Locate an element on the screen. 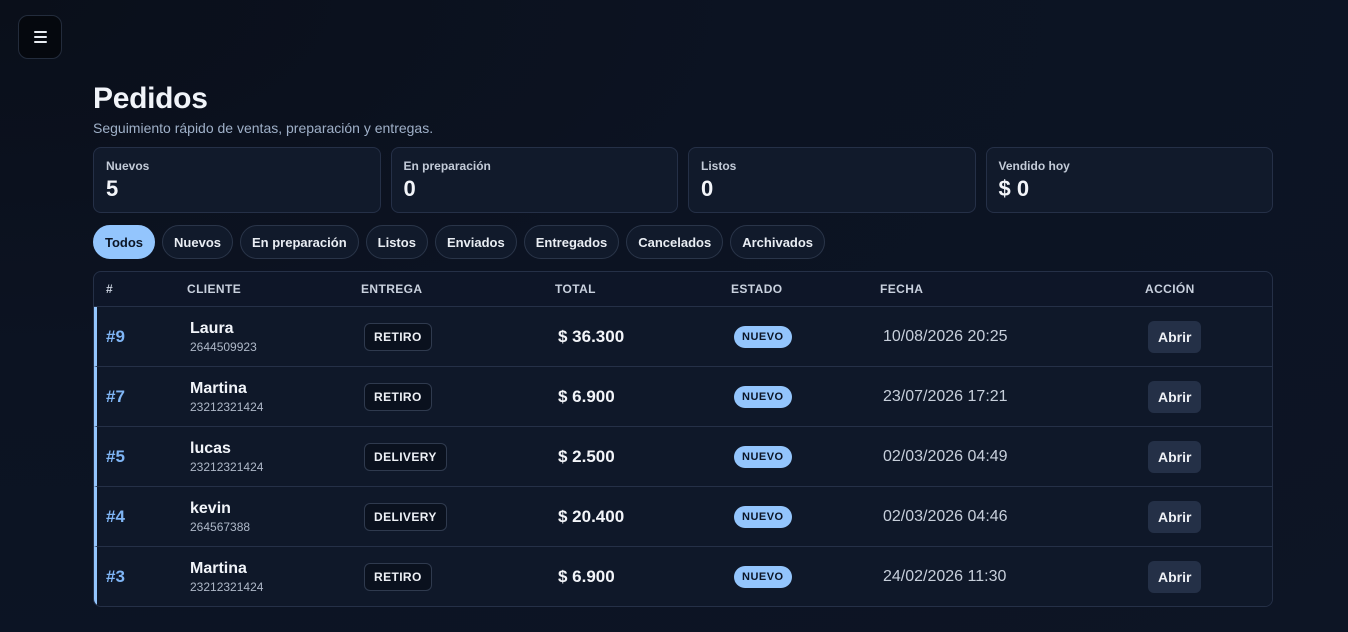 Image resolution: width=1348 pixels, height=632 pixels. stat-label: Listos is located at coordinates (719, 166).